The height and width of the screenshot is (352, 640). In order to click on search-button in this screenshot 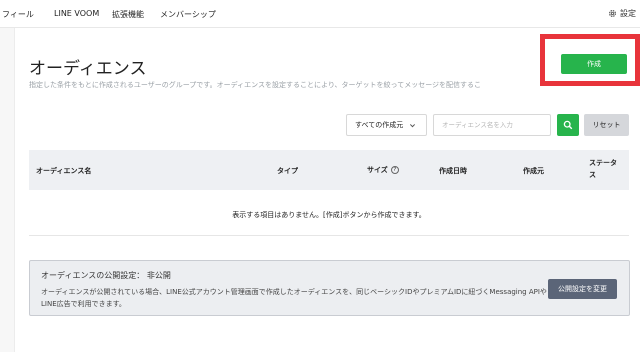, I will do `click(568, 125)`.